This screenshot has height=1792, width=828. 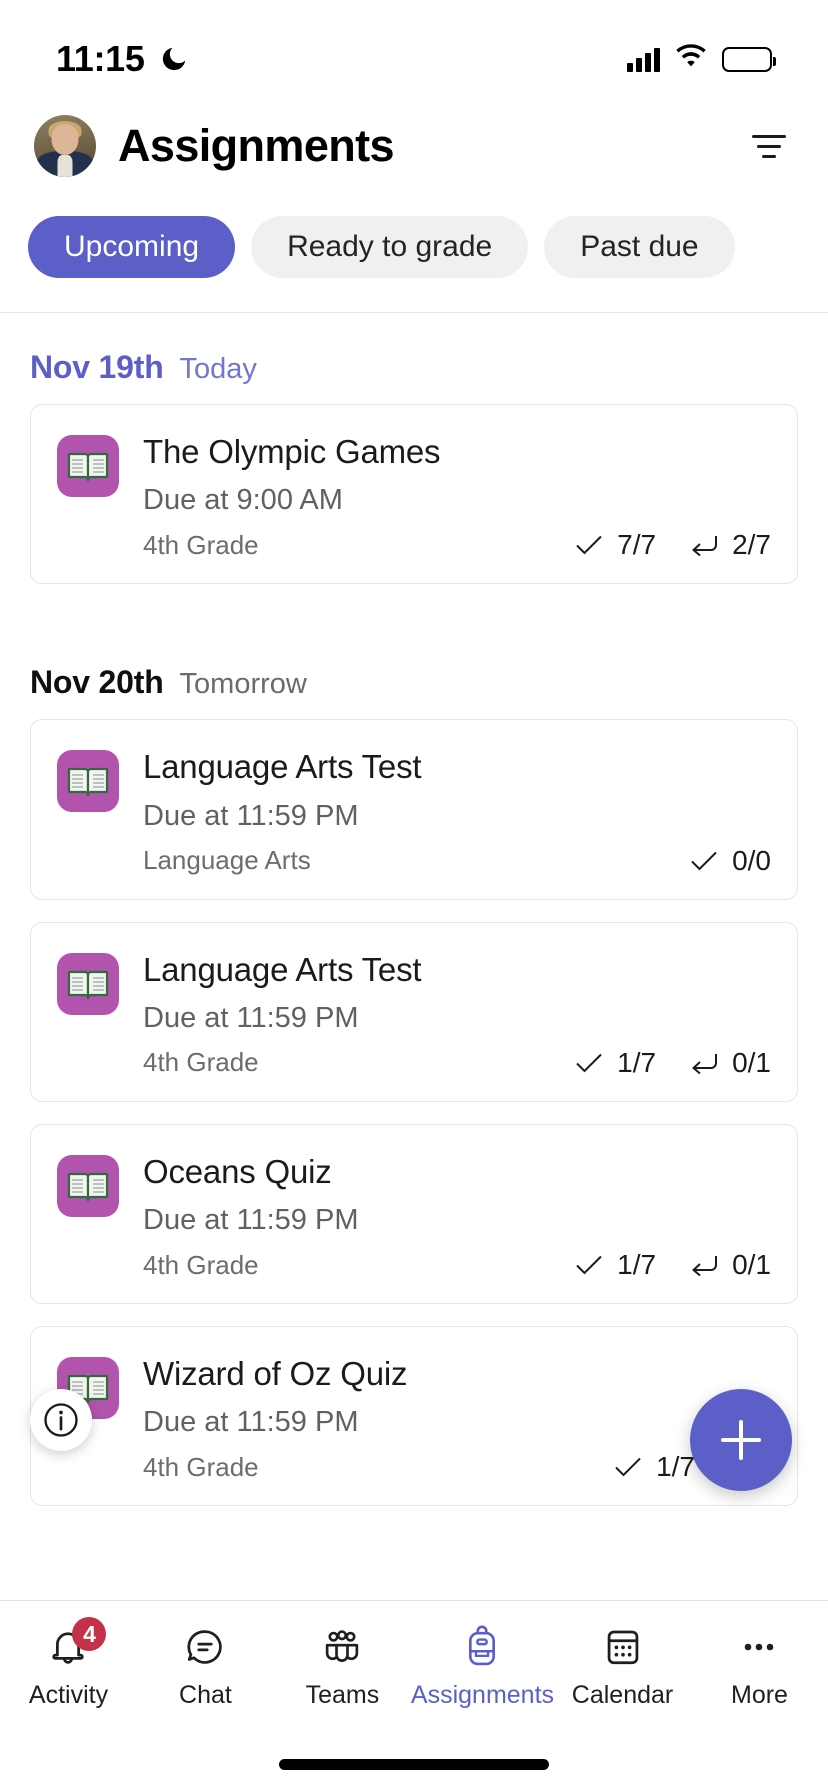 I want to click on filter-pill-ready-to-grade: Ready to grade, so click(x=390, y=247).